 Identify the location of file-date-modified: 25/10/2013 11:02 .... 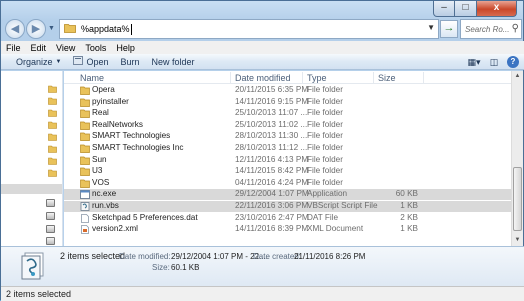
(271, 124).